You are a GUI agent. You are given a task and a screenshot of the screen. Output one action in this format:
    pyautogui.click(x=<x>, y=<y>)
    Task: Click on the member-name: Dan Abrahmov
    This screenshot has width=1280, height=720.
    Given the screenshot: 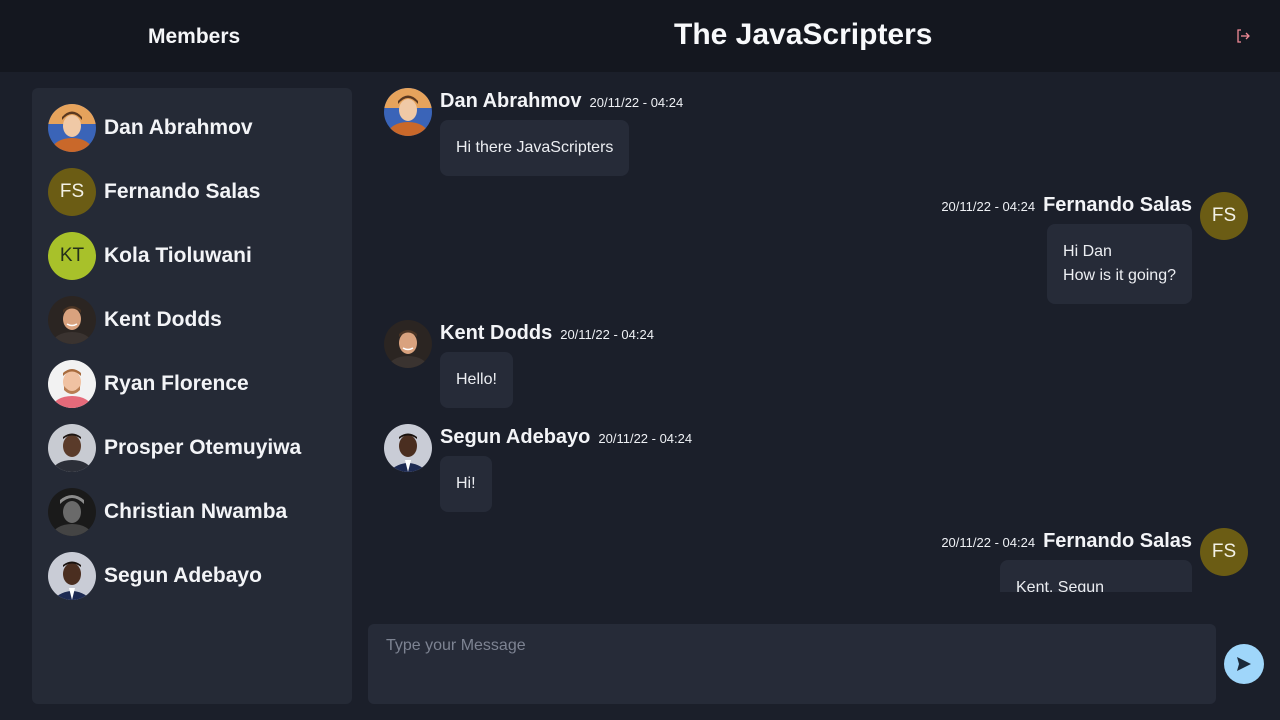 What is the action you would take?
    pyautogui.click(x=178, y=127)
    